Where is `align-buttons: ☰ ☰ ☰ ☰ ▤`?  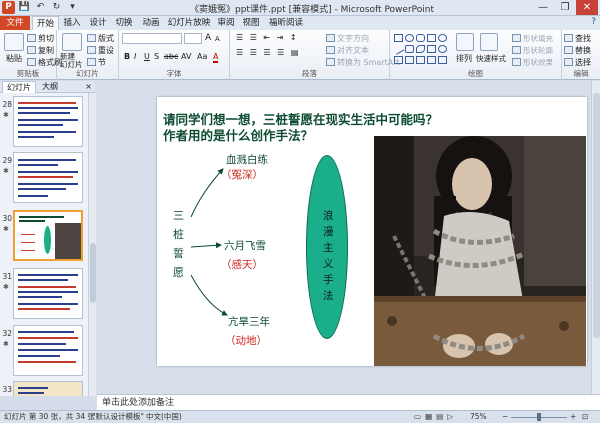
align-buttons: ☰ ☰ ☰ ☰ ▤ is located at coordinates (268, 52).